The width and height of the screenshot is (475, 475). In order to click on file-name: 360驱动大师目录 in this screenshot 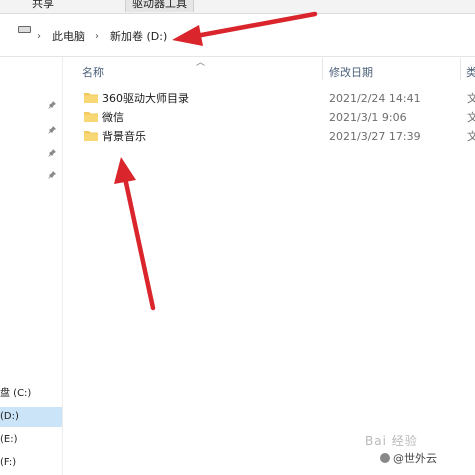, I will do `click(145, 98)`.